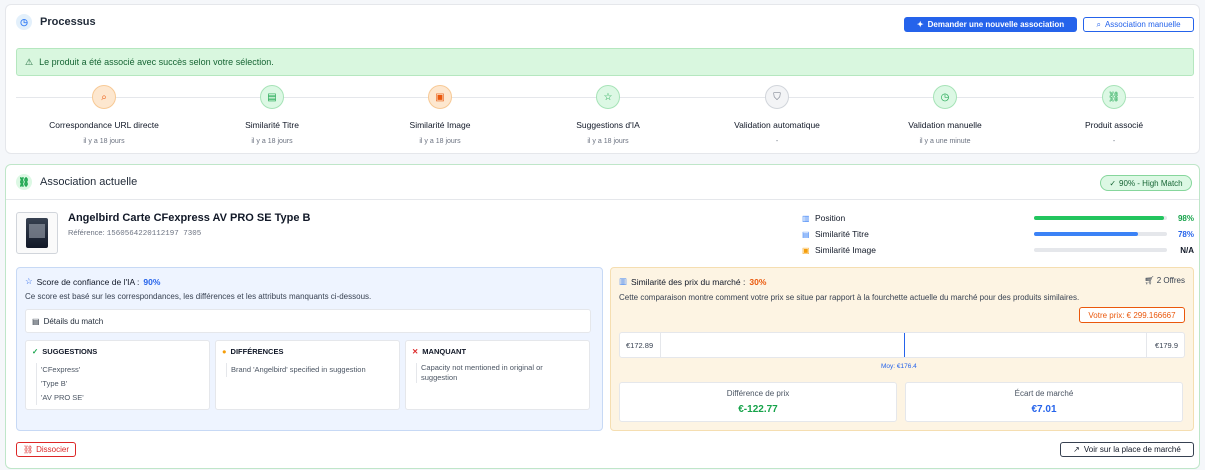  Describe the element at coordinates (308, 321) in the screenshot. I see `match-details-toggle: ▤ Détails du match` at that location.